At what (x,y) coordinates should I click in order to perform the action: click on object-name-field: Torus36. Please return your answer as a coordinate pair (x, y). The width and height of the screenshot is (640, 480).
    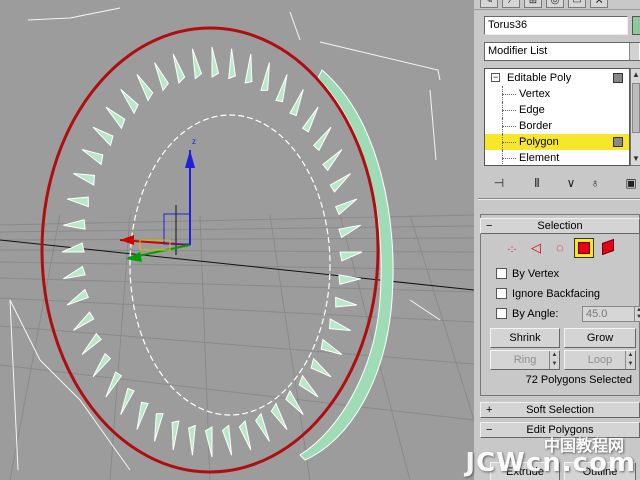
    Looking at the image, I should click on (556, 25).